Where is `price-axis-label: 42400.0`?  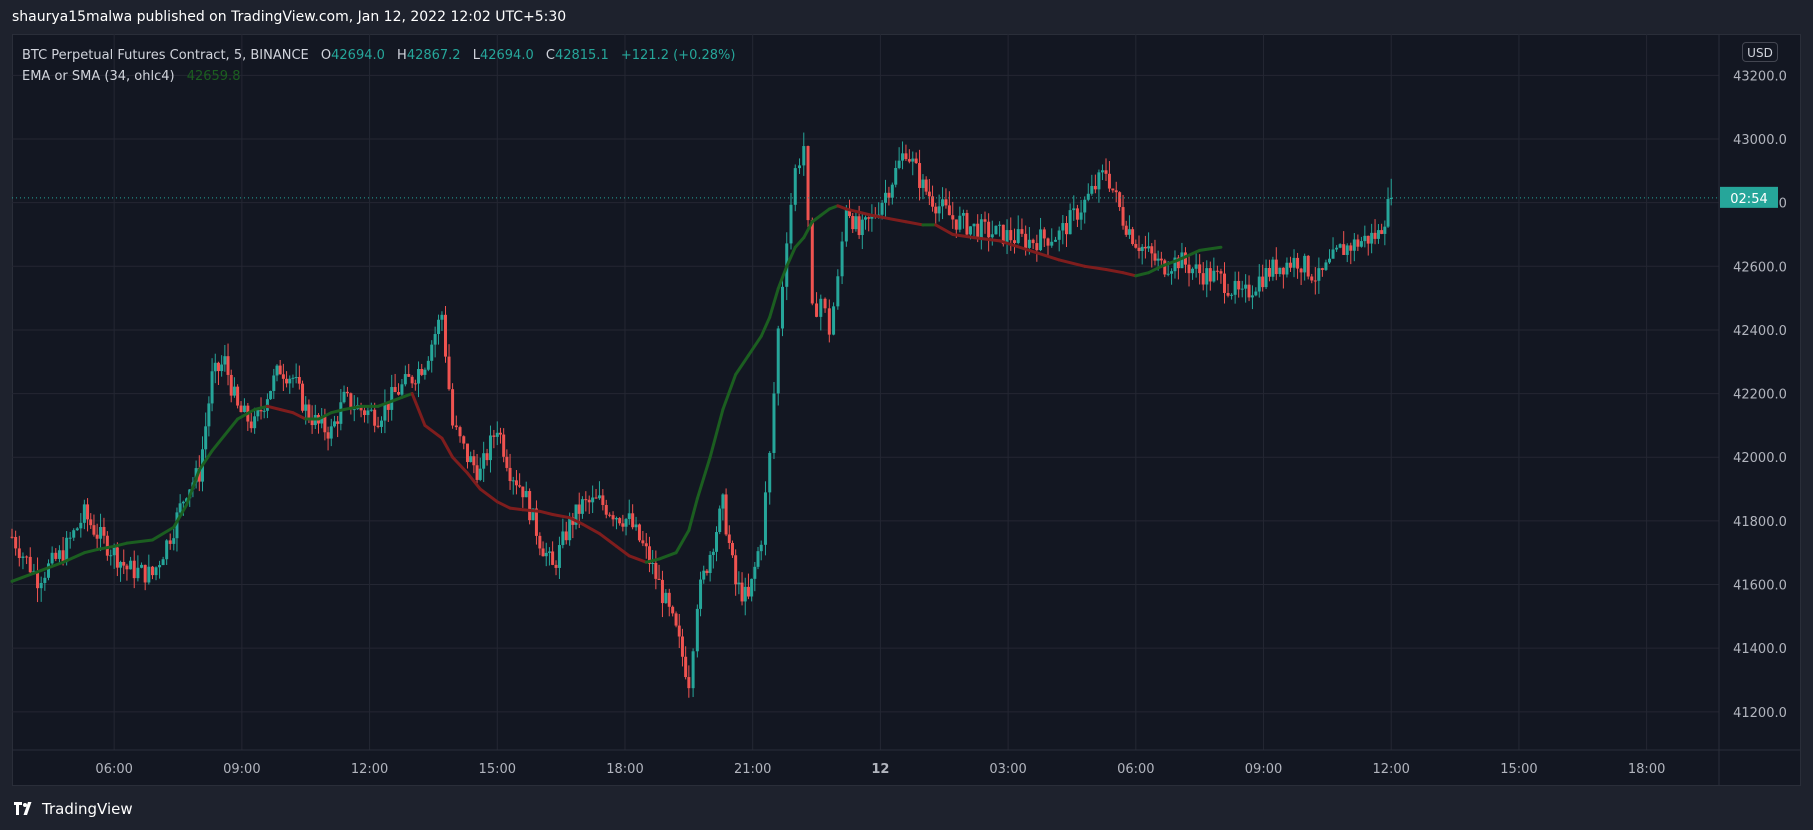 price-axis-label: 42400.0 is located at coordinates (1760, 331).